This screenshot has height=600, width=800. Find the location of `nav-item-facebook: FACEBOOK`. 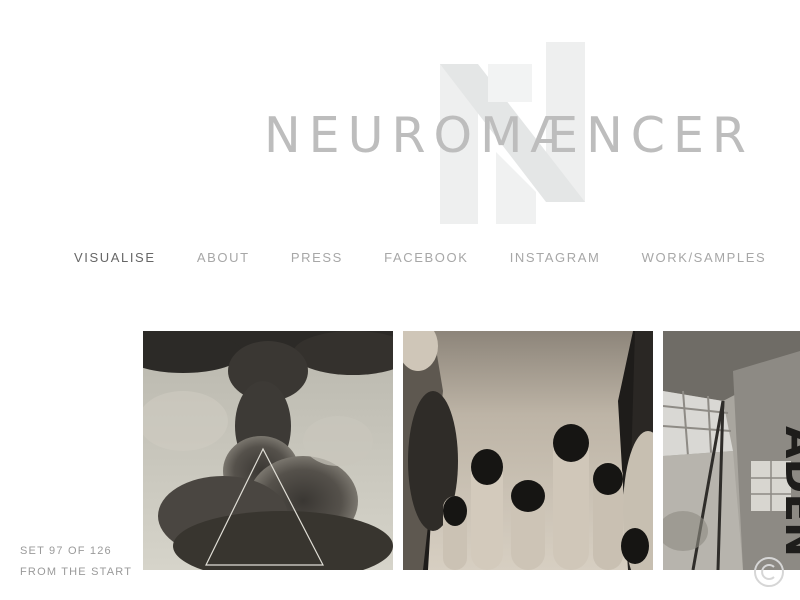

nav-item-facebook: FACEBOOK is located at coordinates (426, 257).